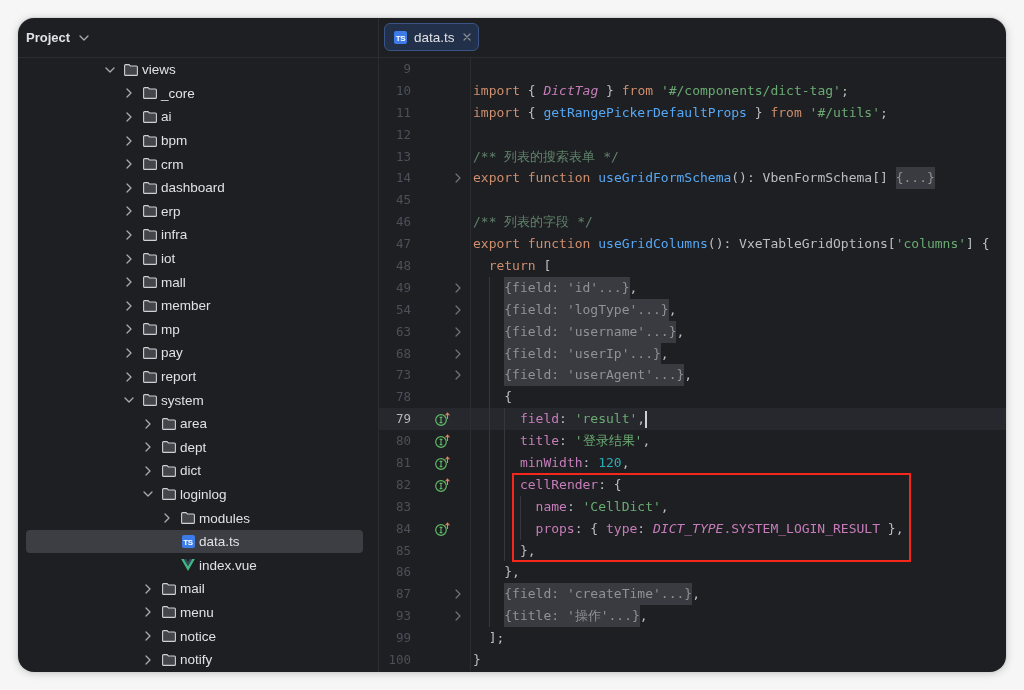 This screenshot has height=690, width=1024. I want to click on tree-item: notify, so click(177, 659).